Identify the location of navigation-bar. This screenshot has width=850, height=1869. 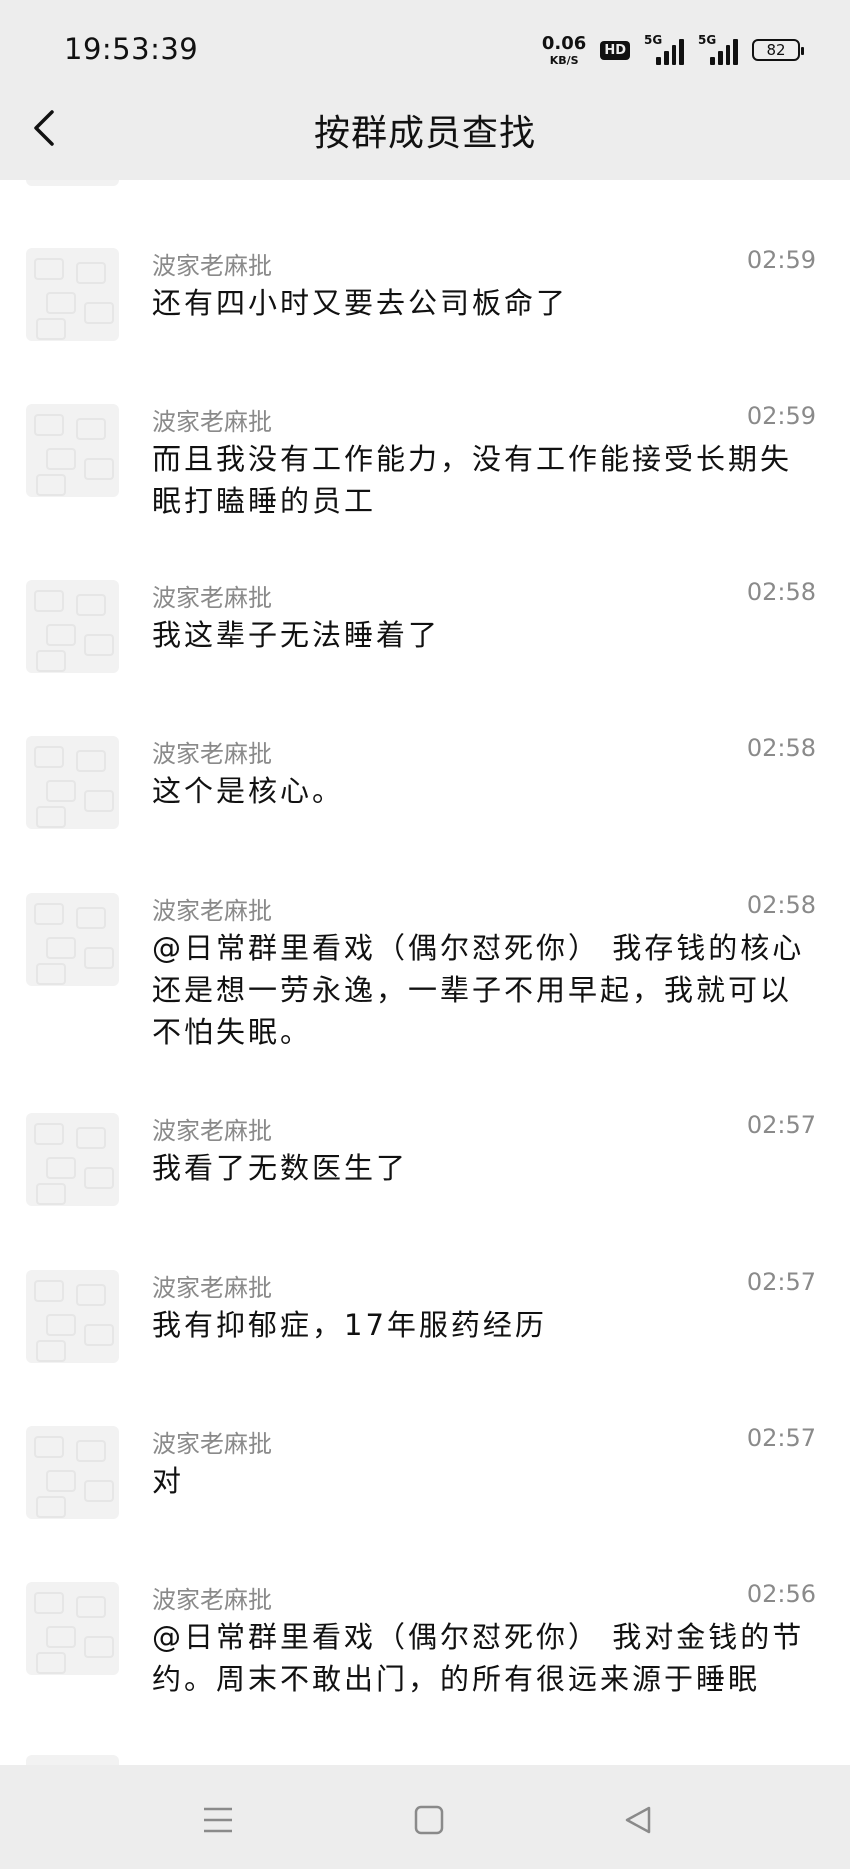
(425, 1817).